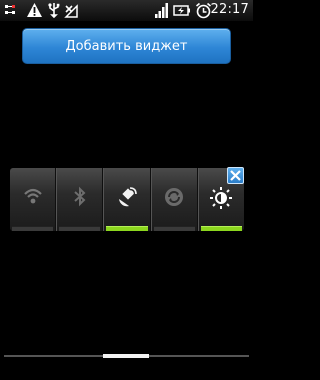  I want to click on add-widget-button: Добавить виджет, so click(126, 46).